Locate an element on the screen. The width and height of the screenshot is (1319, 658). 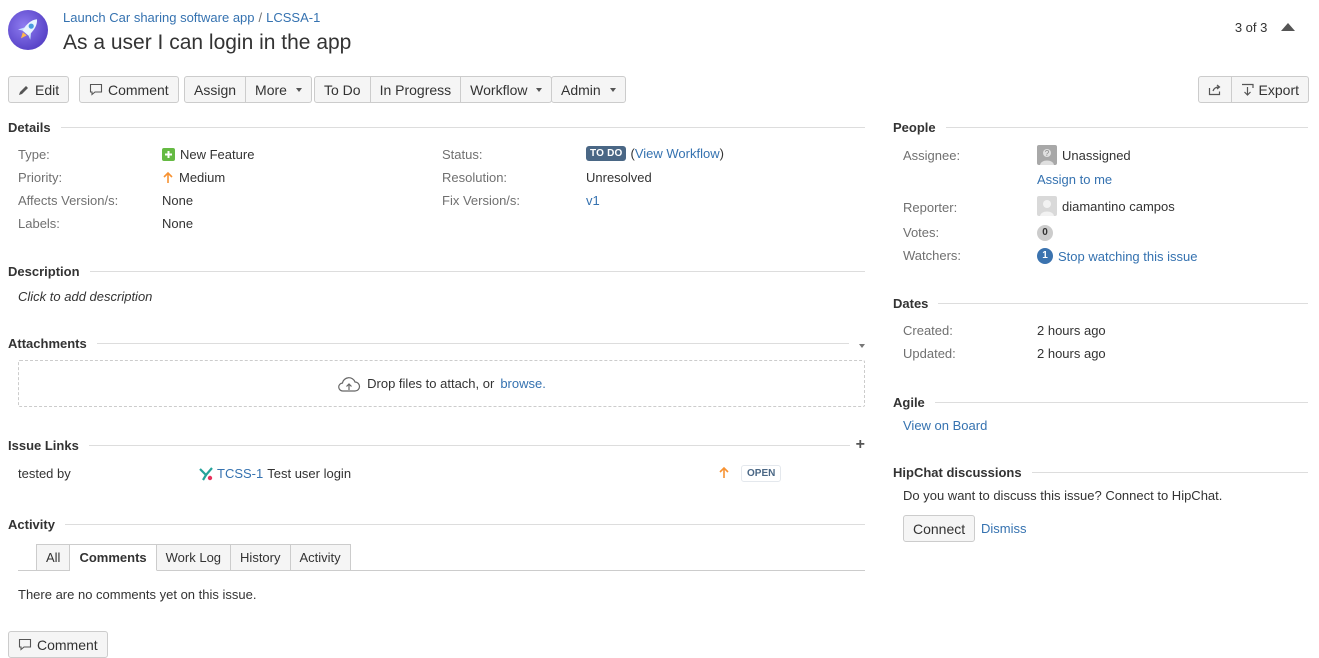
admin-dropdown-button: Admin is located at coordinates (588, 89).